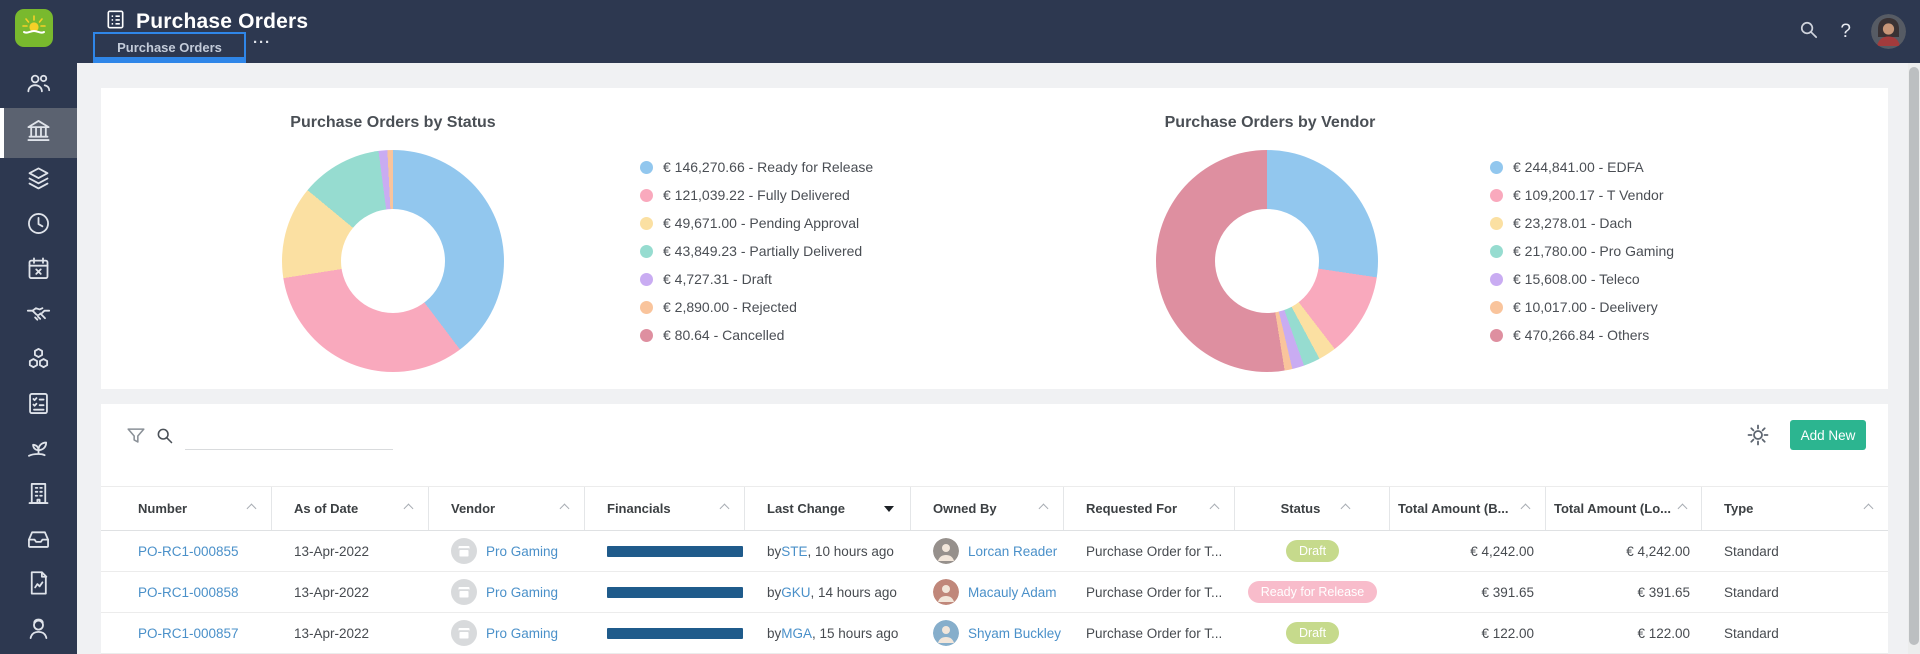 The width and height of the screenshot is (1920, 654). What do you see at coordinates (1267, 261) in the screenshot?
I see `donut-chart-vendor` at bounding box center [1267, 261].